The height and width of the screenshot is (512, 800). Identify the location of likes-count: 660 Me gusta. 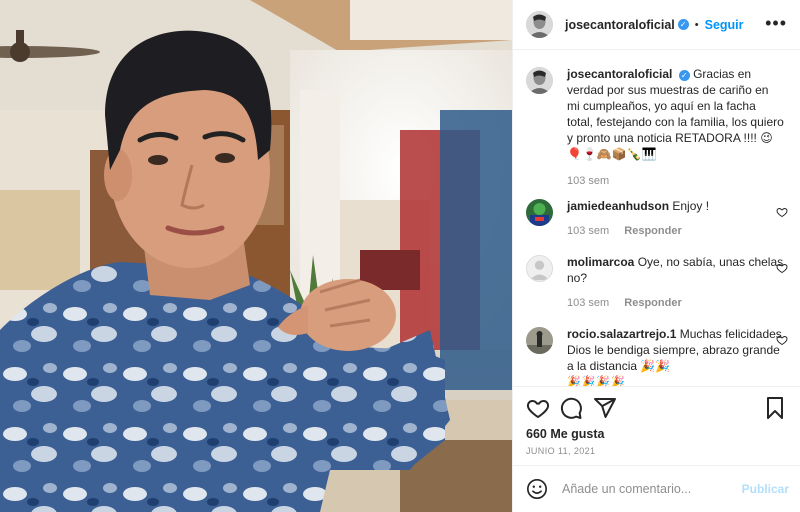
(565, 434).